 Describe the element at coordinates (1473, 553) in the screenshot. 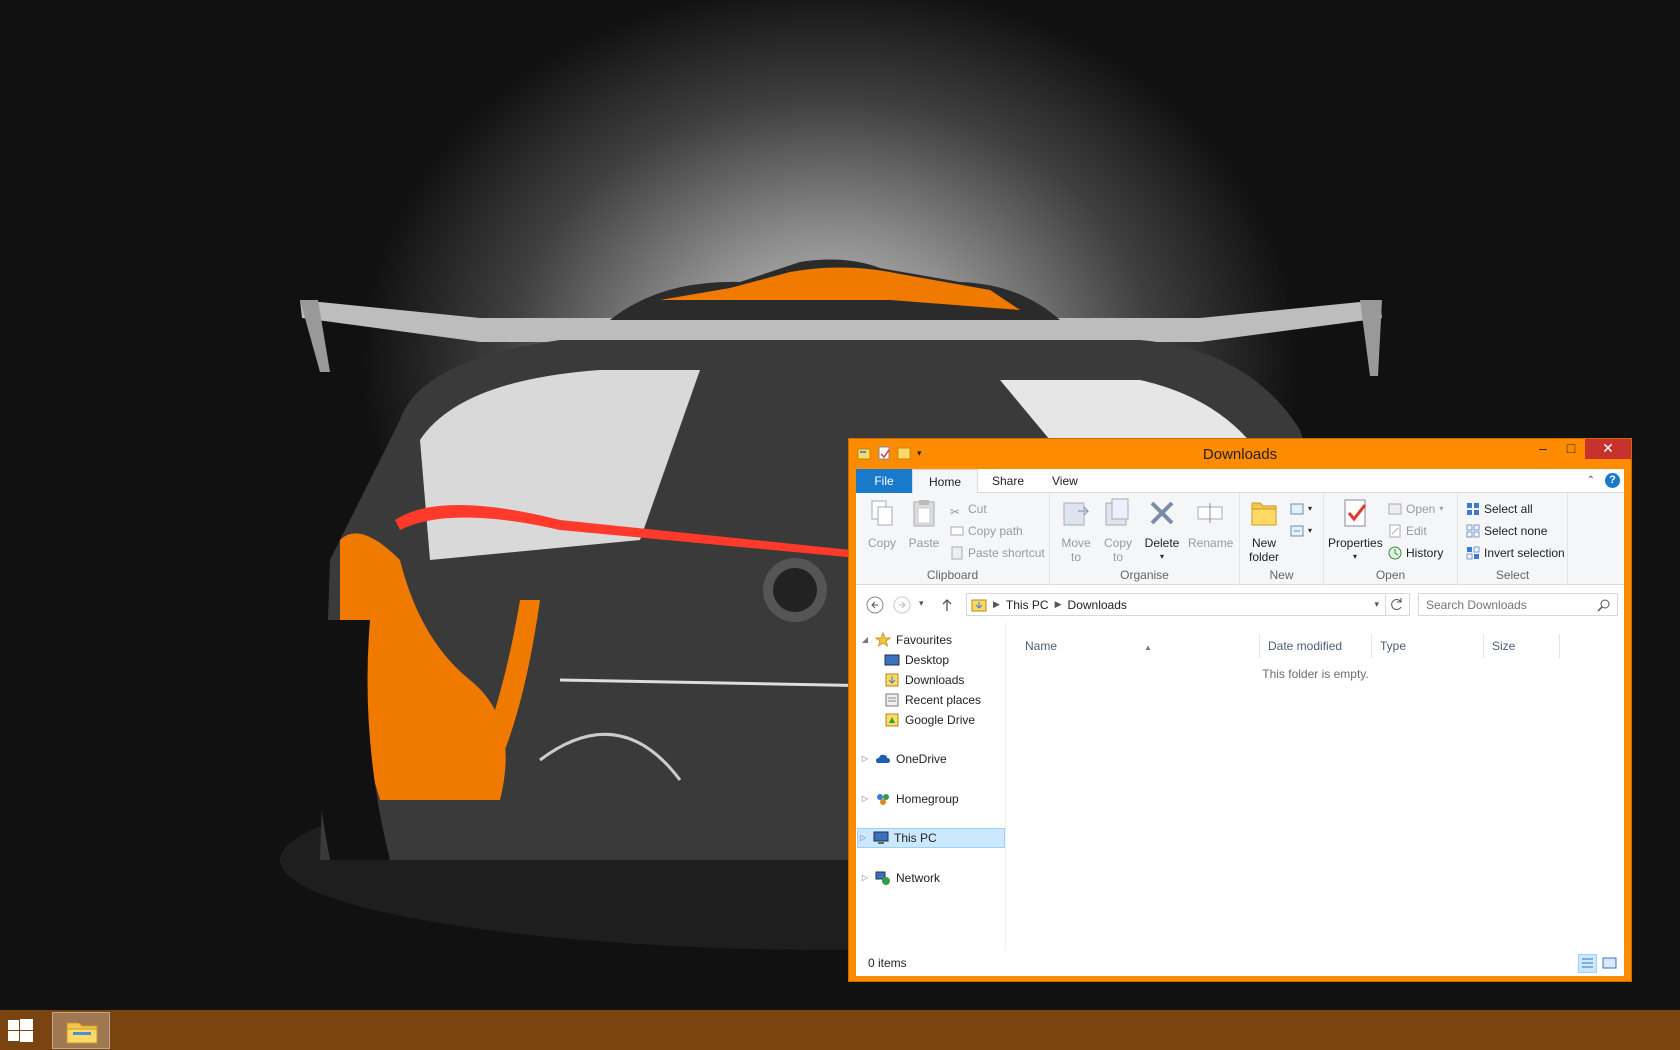

I see `invert-selection-icon` at that location.